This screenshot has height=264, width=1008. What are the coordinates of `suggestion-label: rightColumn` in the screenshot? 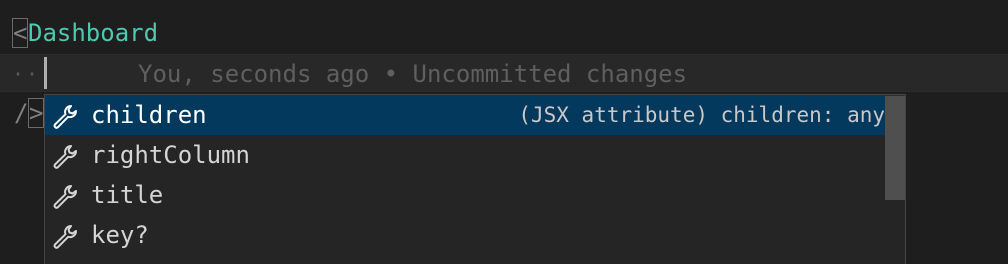 It's located at (170, 155).